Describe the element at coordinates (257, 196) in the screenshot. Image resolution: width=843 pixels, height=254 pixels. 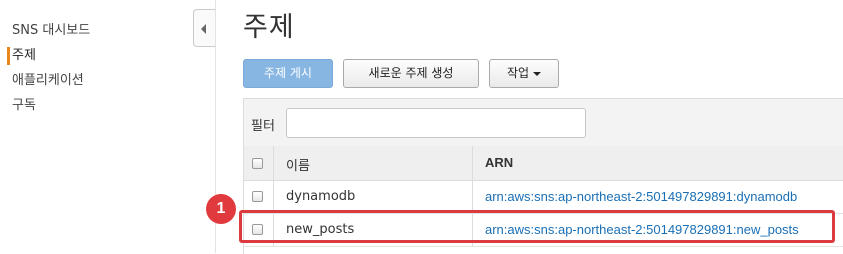
I see `row-checkbox` at that location.